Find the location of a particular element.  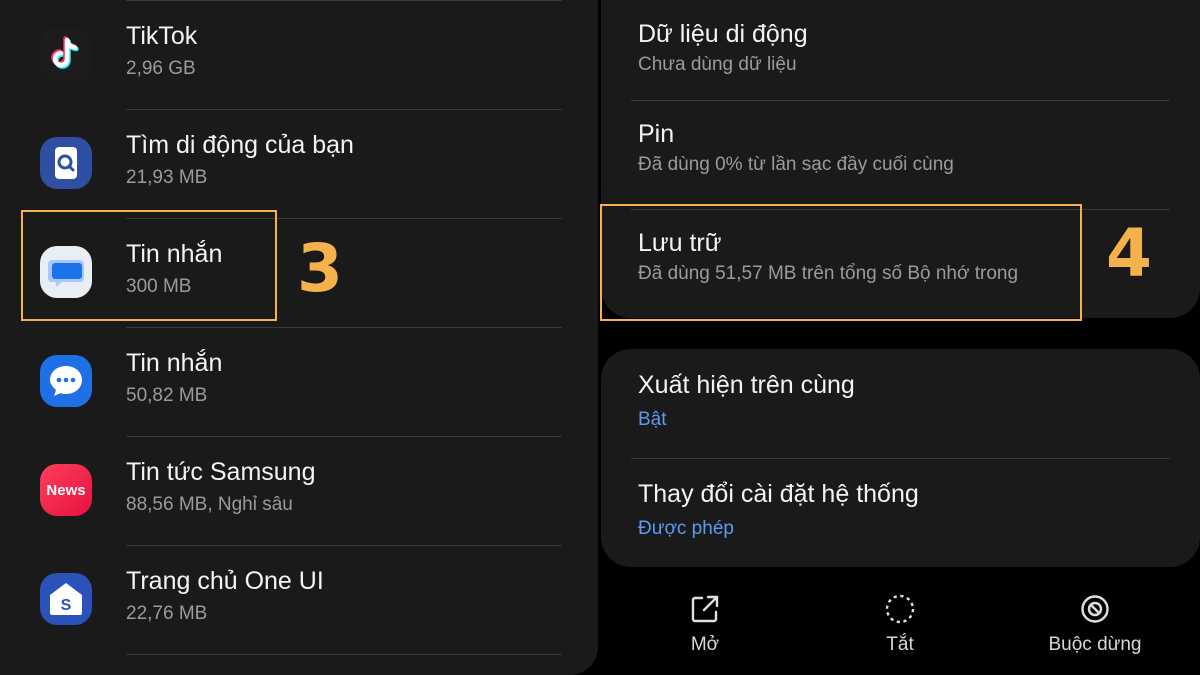

samsung-messages-icon is located at coordinates (66, 381).